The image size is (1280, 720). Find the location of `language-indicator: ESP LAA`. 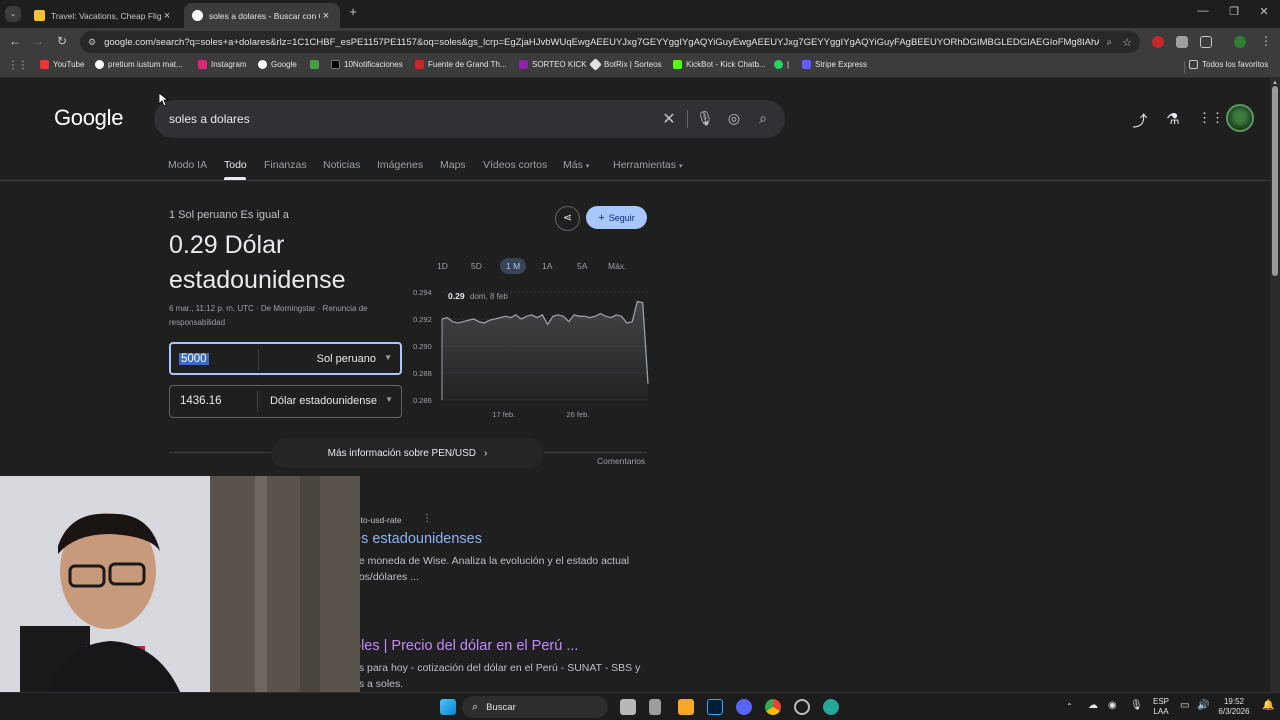

language-indicator: ESP LAA is located at coordinates (1161, 707).